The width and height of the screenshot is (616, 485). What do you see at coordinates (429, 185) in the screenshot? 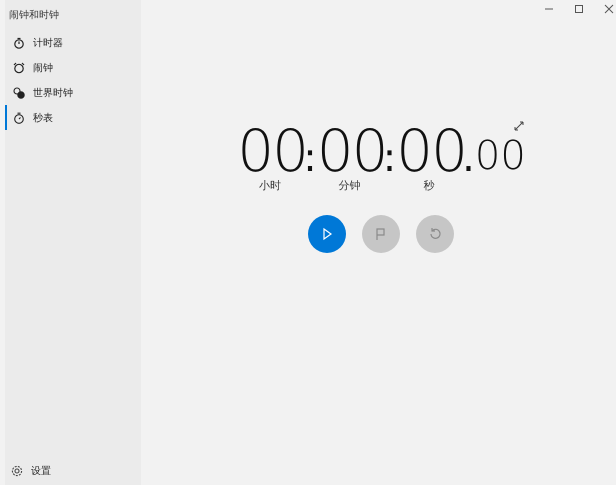
I see `time-unit-label: 秒` at bounding box center [429, 185].